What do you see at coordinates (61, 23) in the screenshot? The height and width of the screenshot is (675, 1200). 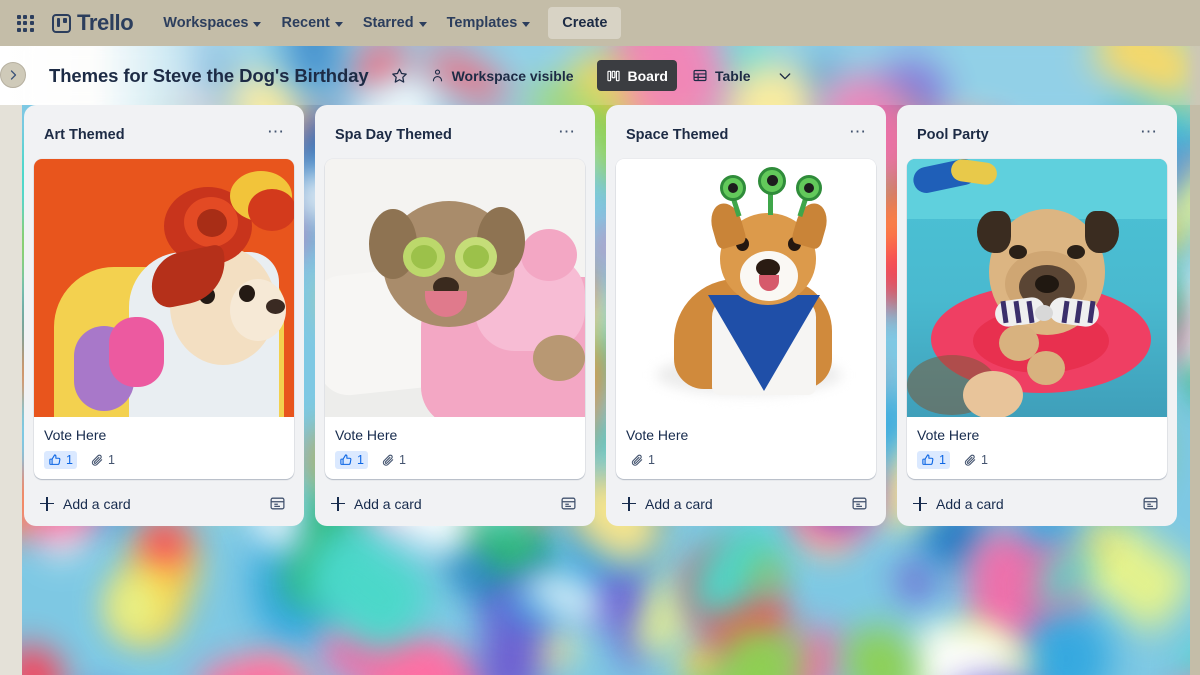 I see `trello-logo-icon` at bounding box center [61, 23].